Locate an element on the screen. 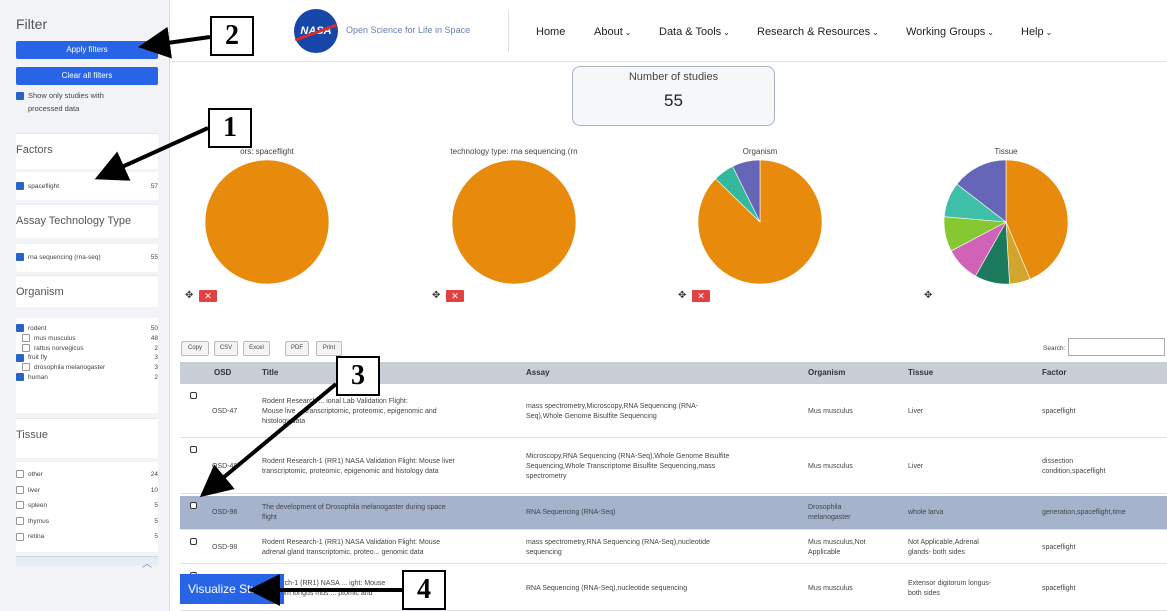  csv-button: CSV is located at coordinates (226, 348).